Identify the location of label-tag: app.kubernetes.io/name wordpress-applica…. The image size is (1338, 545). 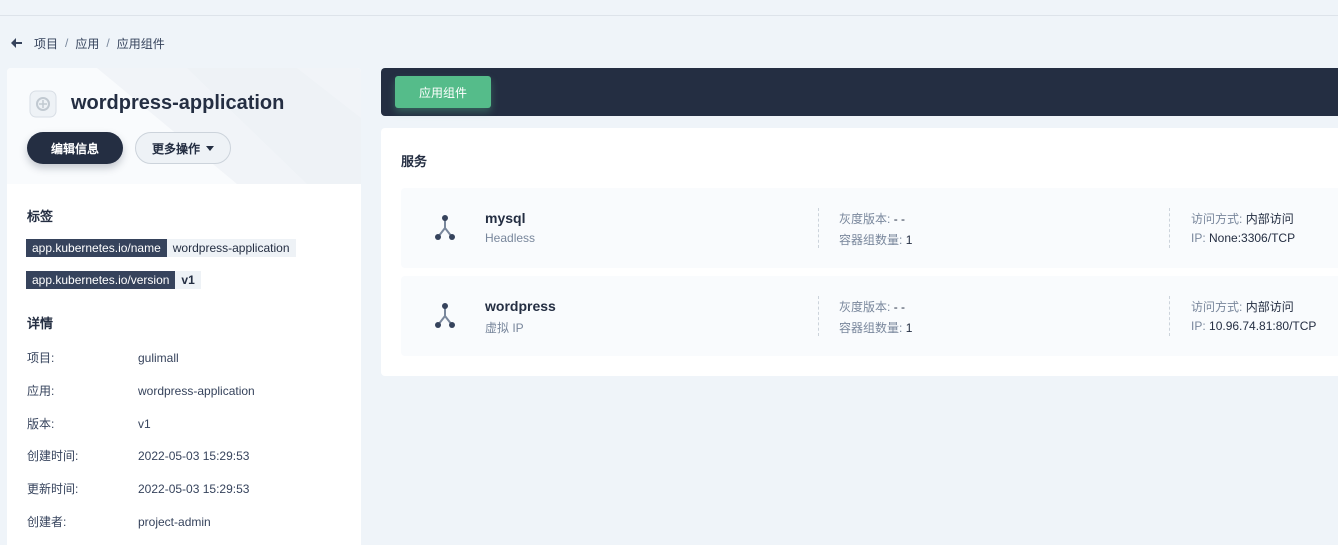
(161, 248).